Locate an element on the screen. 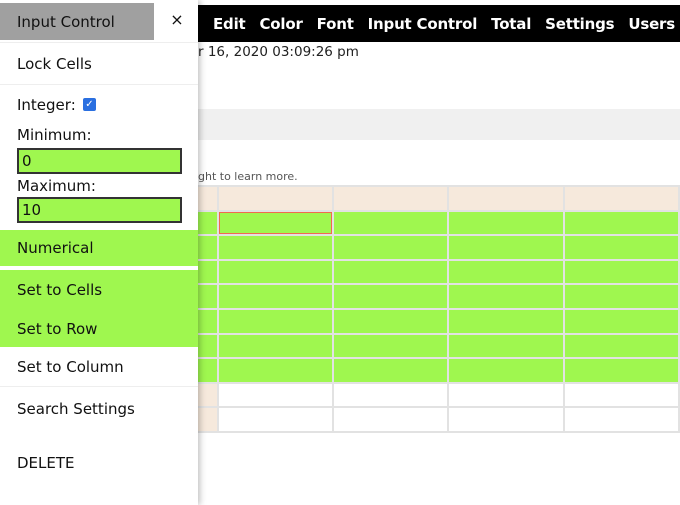 The height and width of the screenshot is (505, 680). search-settings-button: Search Settings is located at coordinates (99, 409).